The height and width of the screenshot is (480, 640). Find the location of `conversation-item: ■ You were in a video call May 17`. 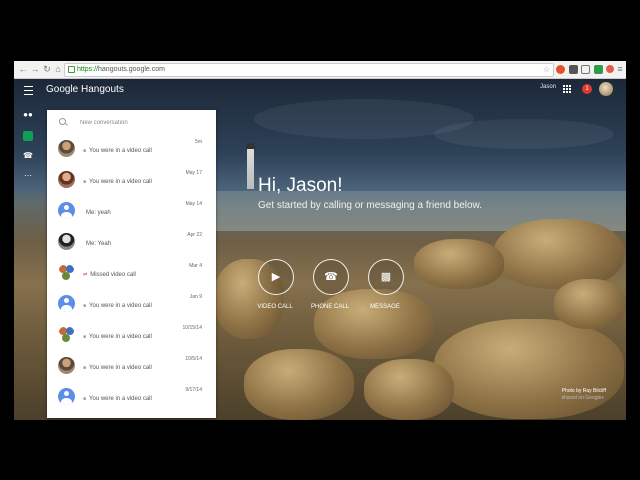

conversation-item: ■ You were in a video call May 17 is located at coordinates (131, 180).